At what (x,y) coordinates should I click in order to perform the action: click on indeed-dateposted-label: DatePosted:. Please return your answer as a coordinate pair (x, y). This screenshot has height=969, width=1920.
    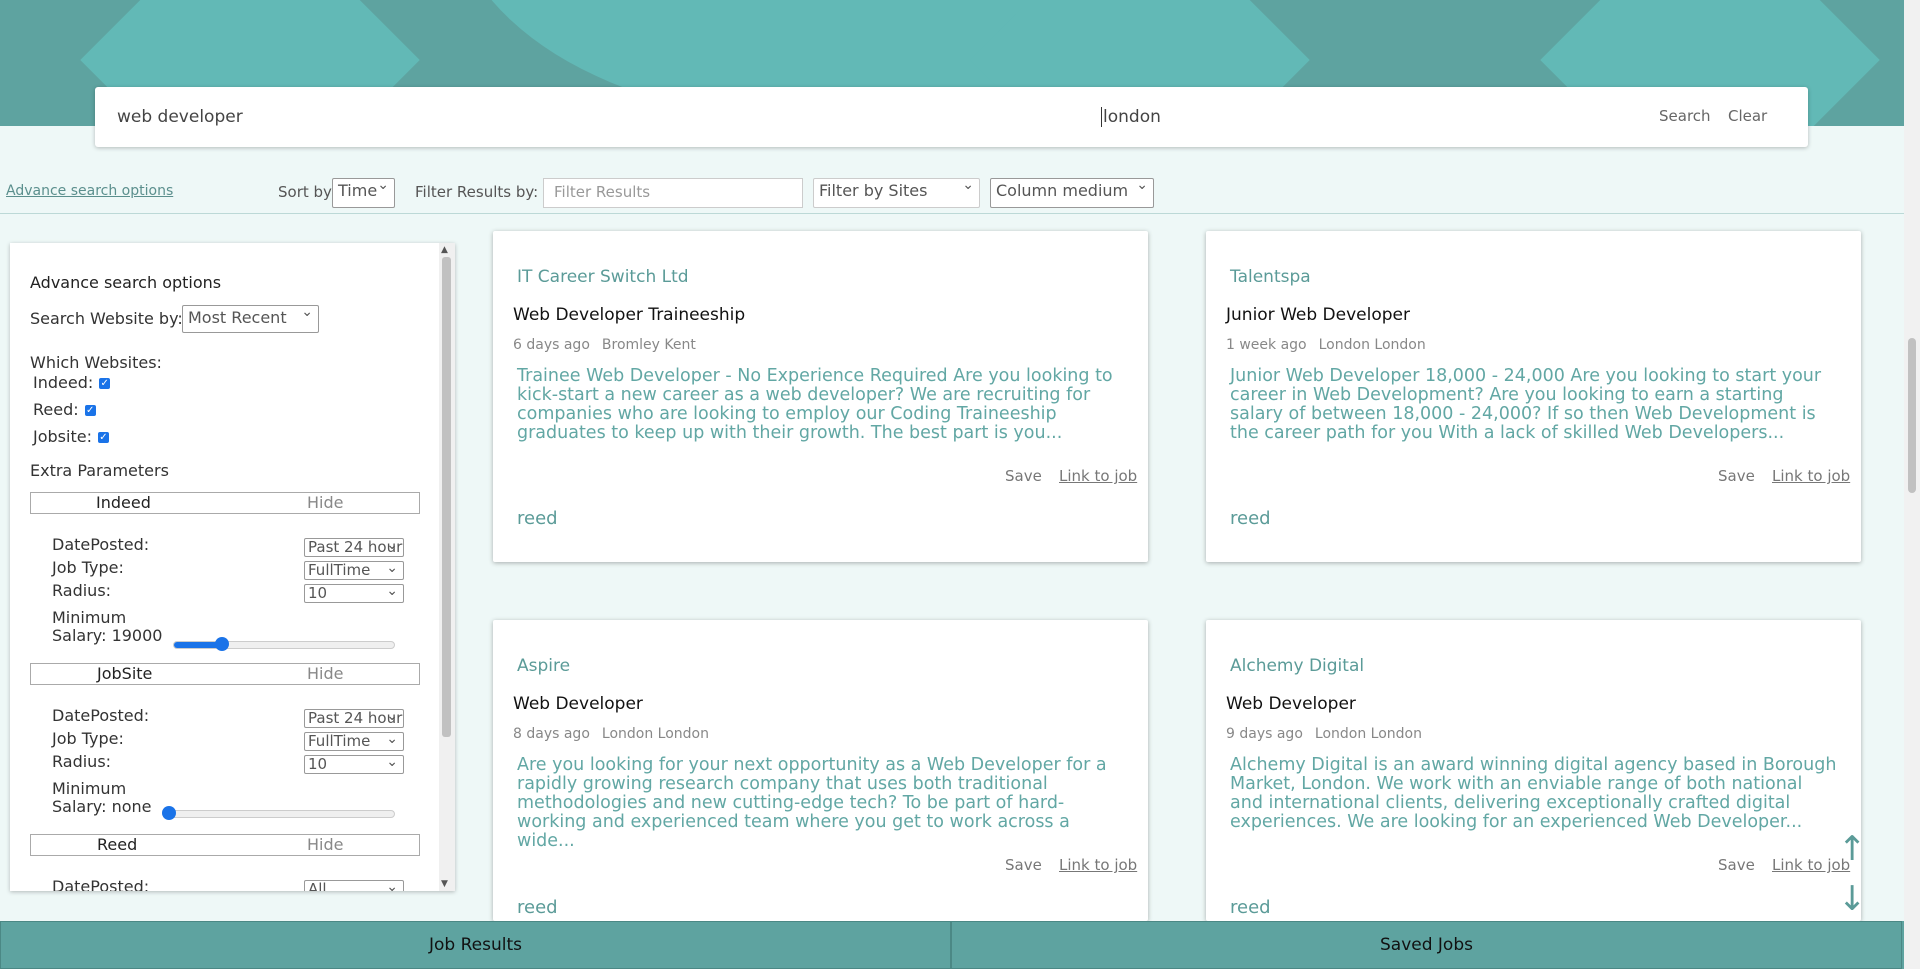
    Looking at the image, I should click on (101, 544).